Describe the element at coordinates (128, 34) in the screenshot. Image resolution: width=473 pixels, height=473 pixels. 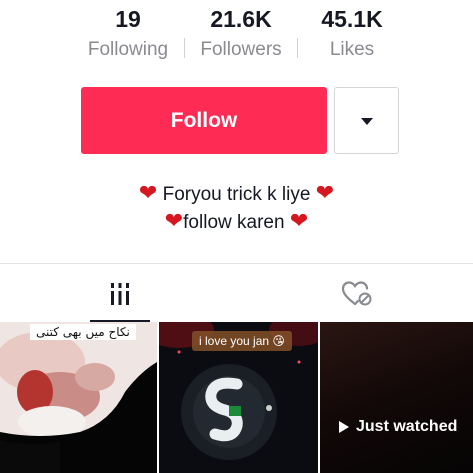
I see `following-stat: 19 Following` at that location.